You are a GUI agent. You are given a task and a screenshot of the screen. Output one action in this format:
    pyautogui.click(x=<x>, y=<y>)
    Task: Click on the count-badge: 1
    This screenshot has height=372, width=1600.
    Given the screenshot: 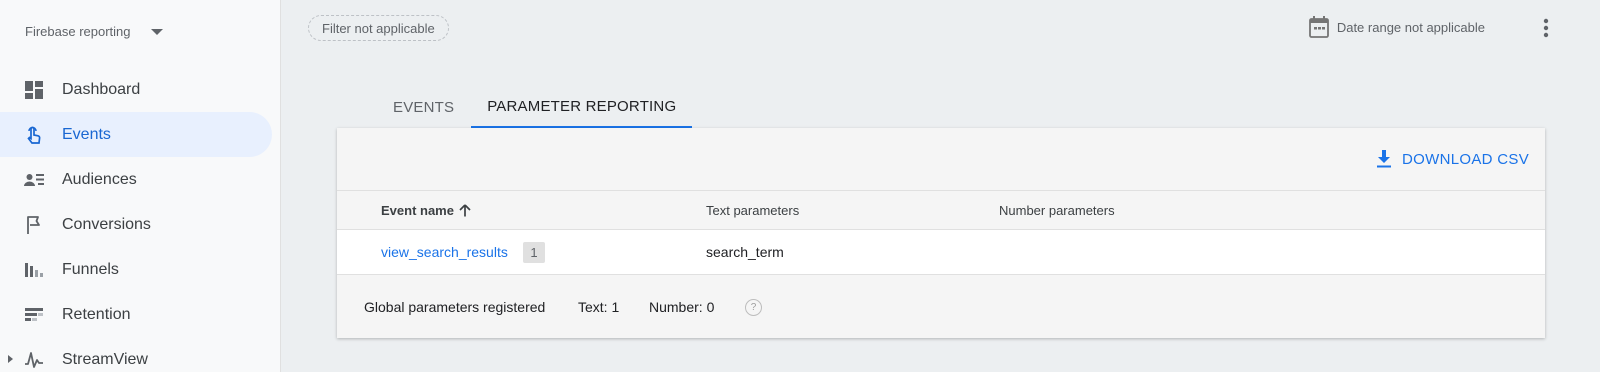 What is the action you would take?
    pyautogui.click(x=534, y=252)
    